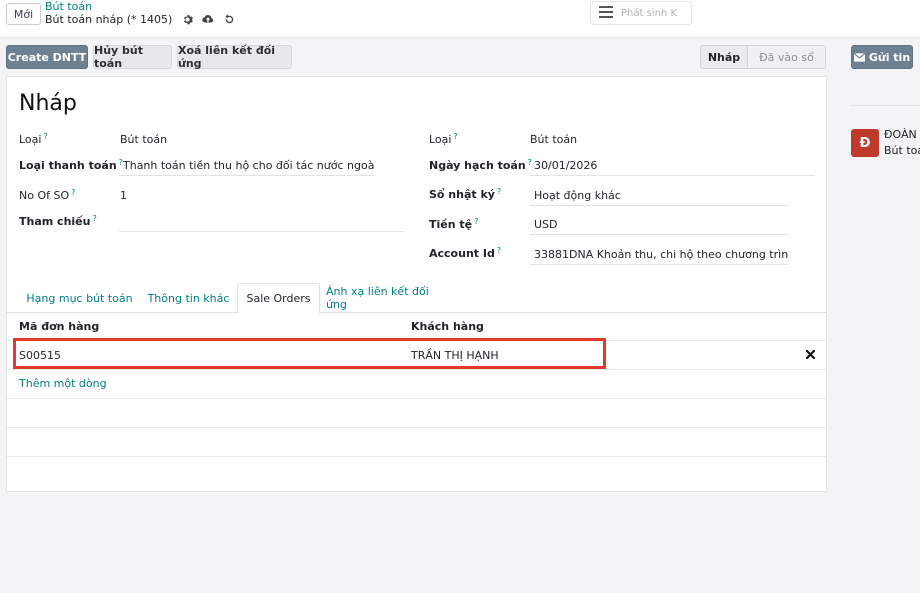 The image size is (920, 593). What do you see at coordinates (261, 222) in the screenshot?
I see `reference-field` at bounding box center [261, 222].